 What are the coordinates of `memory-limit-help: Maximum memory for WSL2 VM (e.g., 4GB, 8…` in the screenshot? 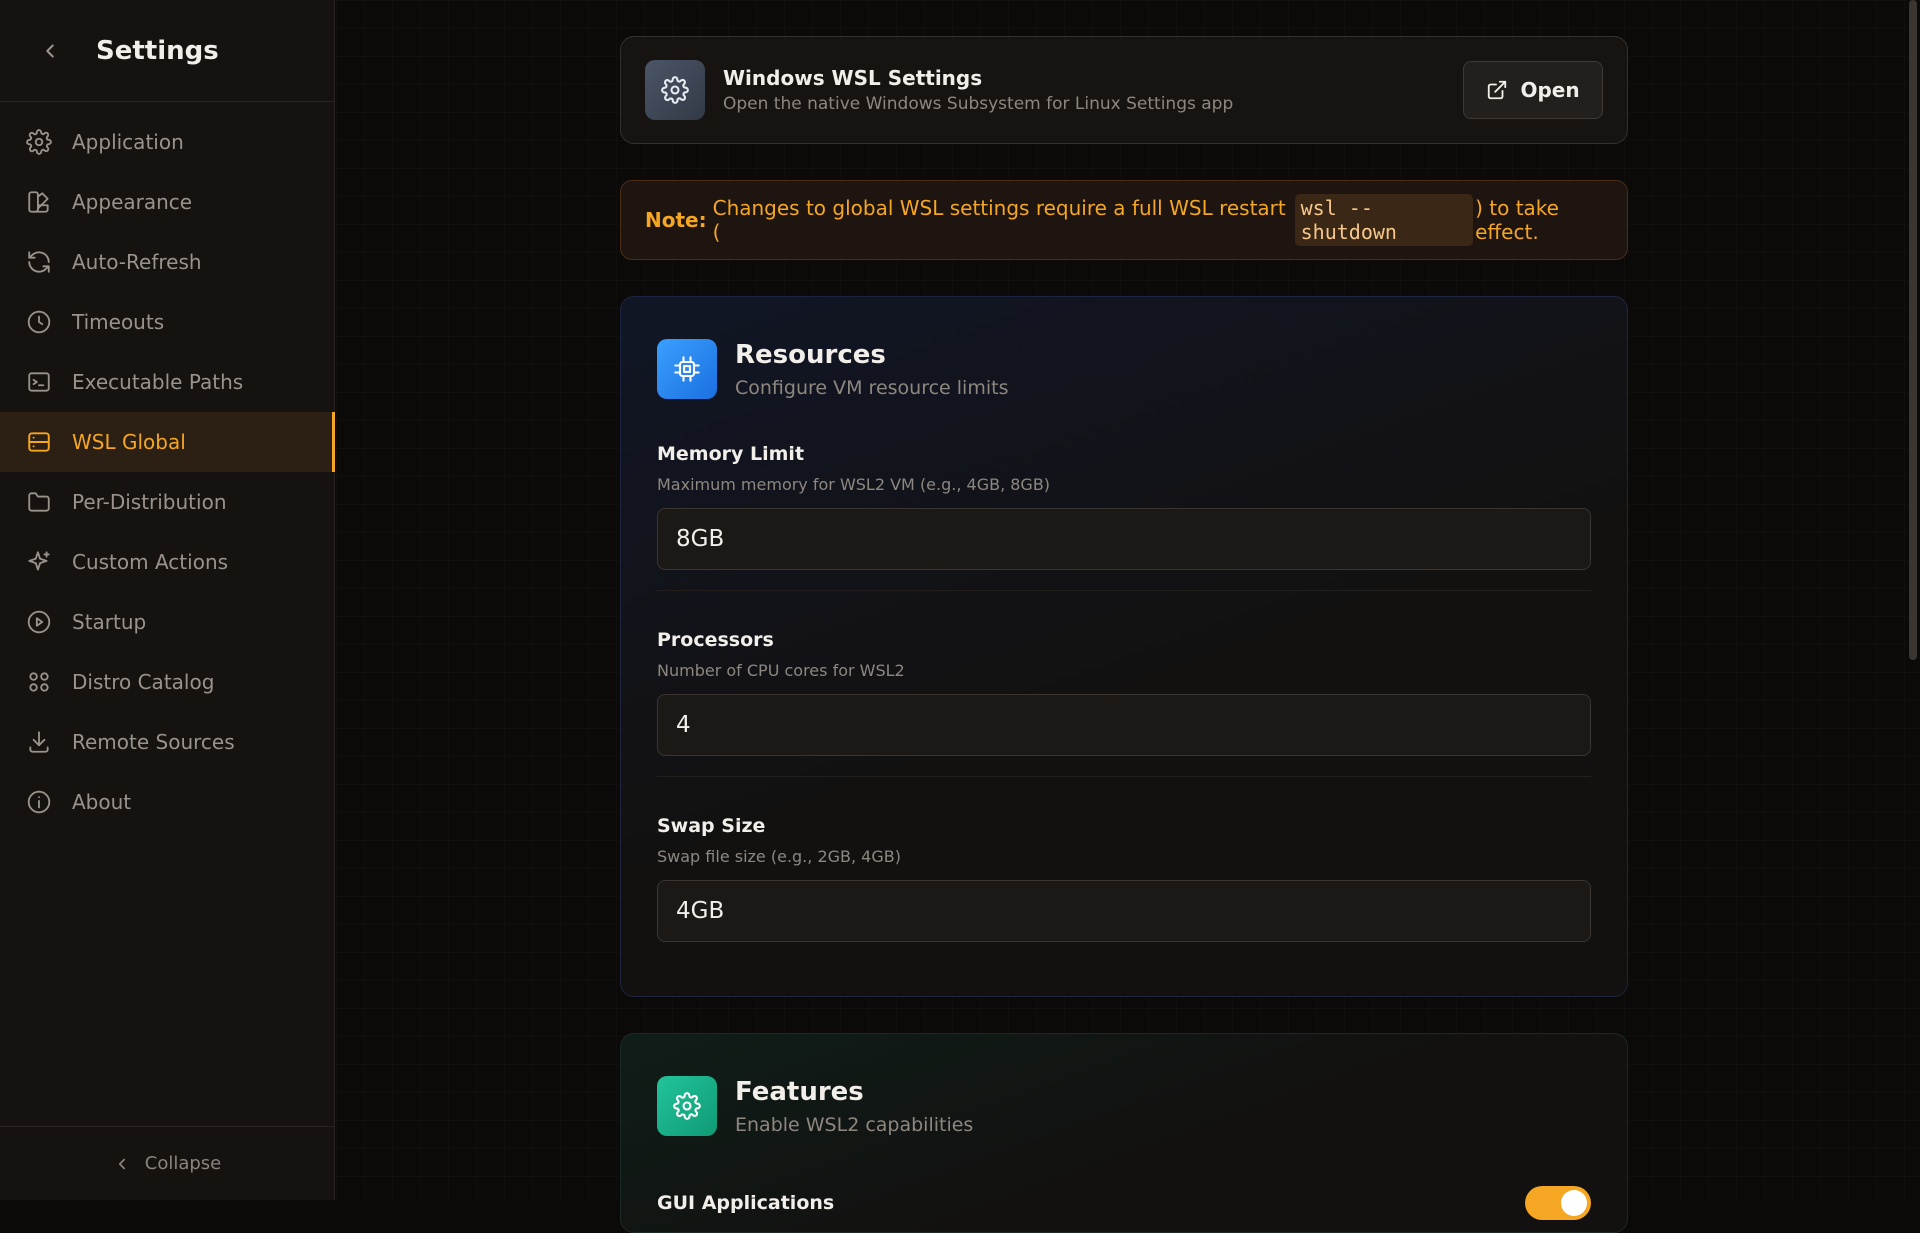 It's located at (854, 484).